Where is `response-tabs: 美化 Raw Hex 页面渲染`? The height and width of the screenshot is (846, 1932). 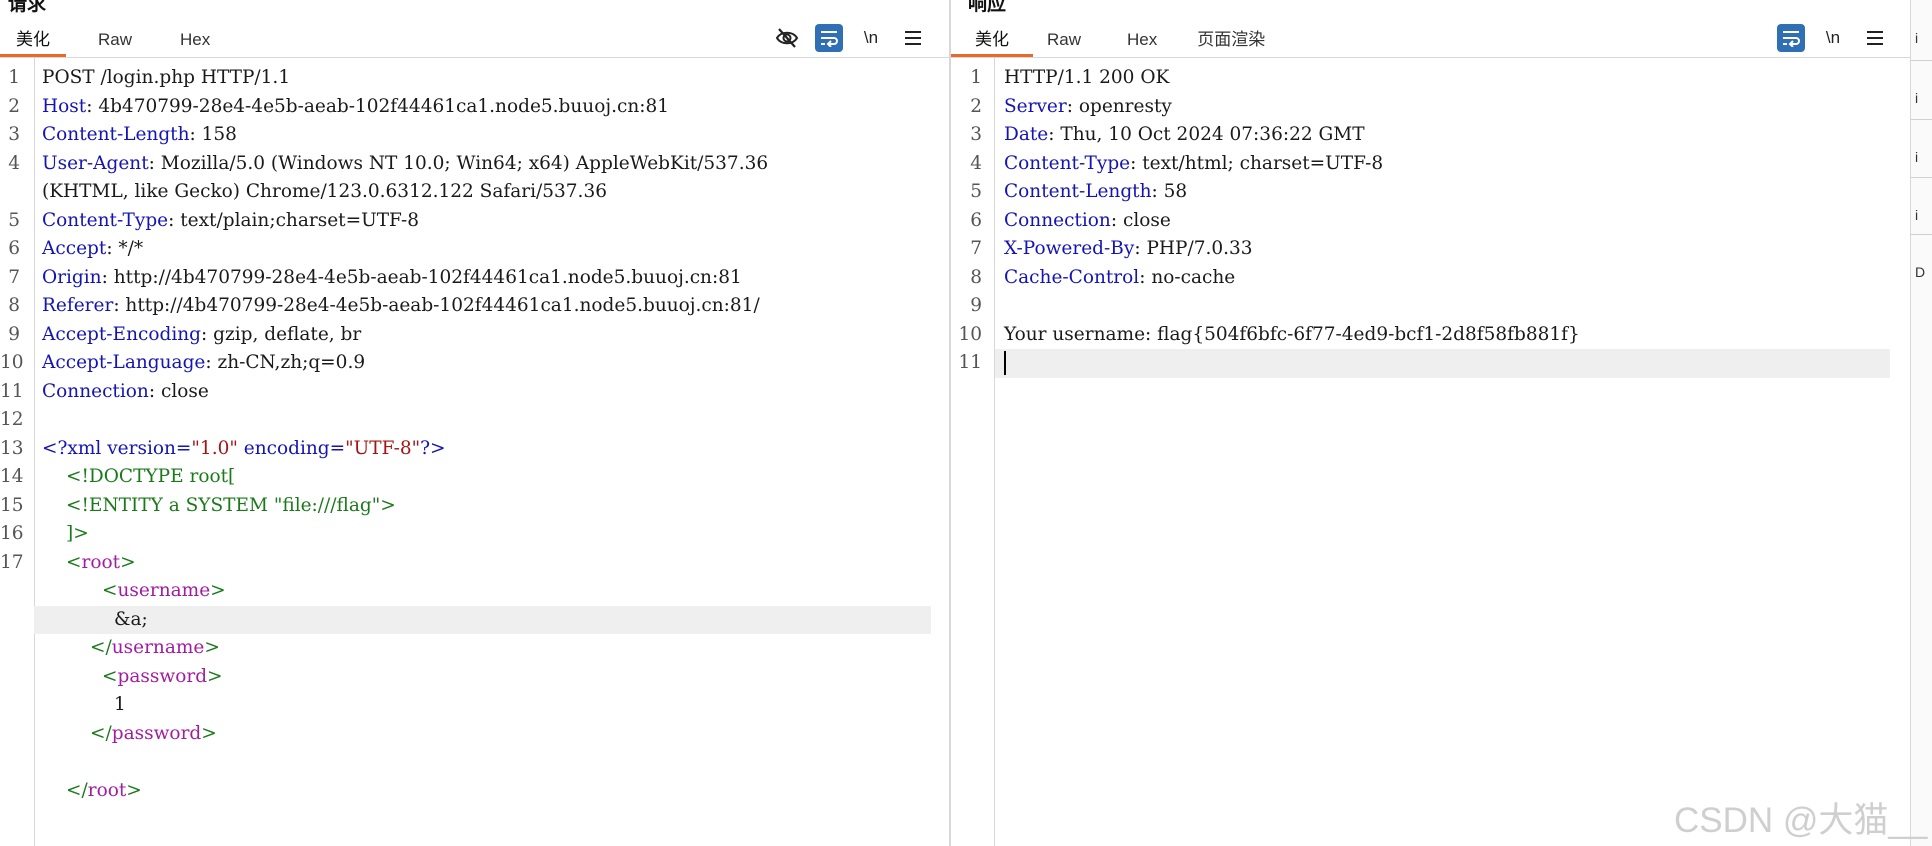
response-tabs: 美化 Raw Hex 页面渲染 is located at coordinates (1116, 41).